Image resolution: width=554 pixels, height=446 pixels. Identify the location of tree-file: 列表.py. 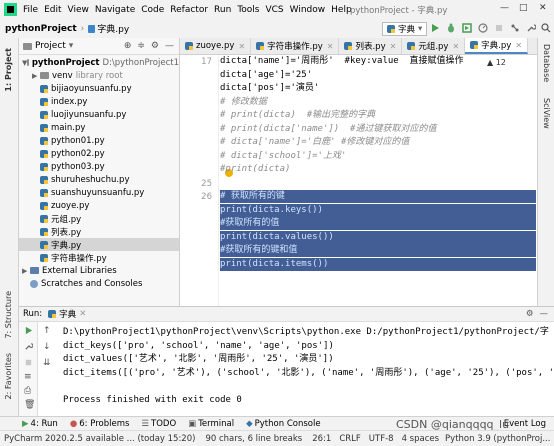
(99, 231).